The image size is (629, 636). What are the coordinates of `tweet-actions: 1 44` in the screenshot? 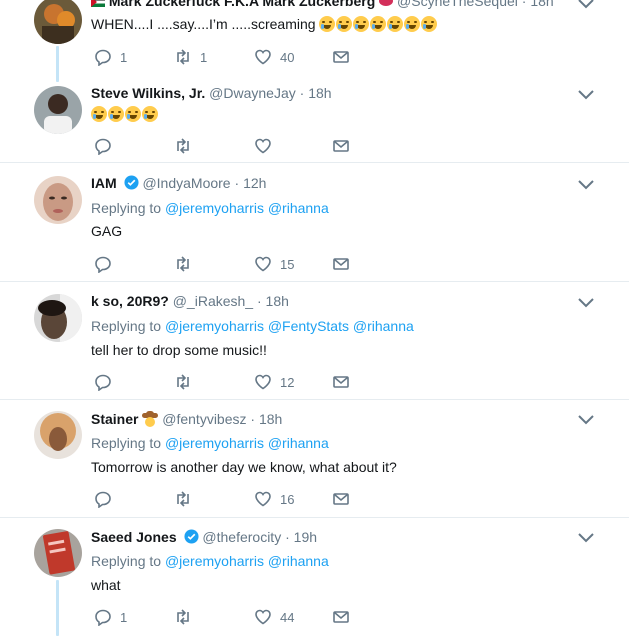 It's located at (234, 617).